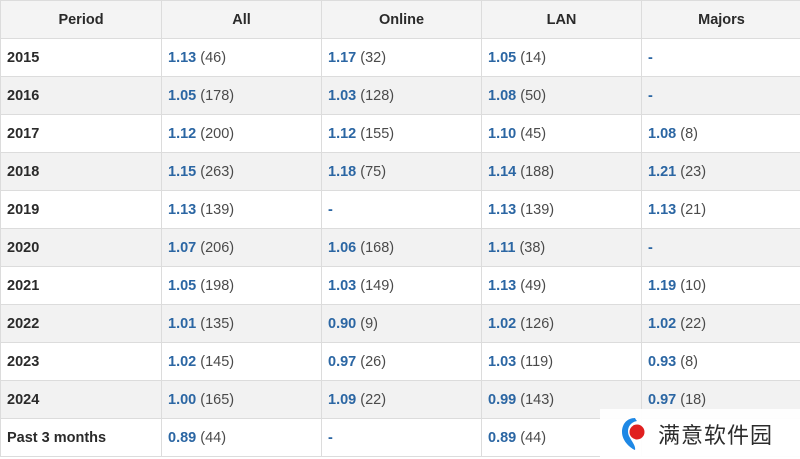  I want to click on lan-cell: 1.03 (119), so click(561, 361).